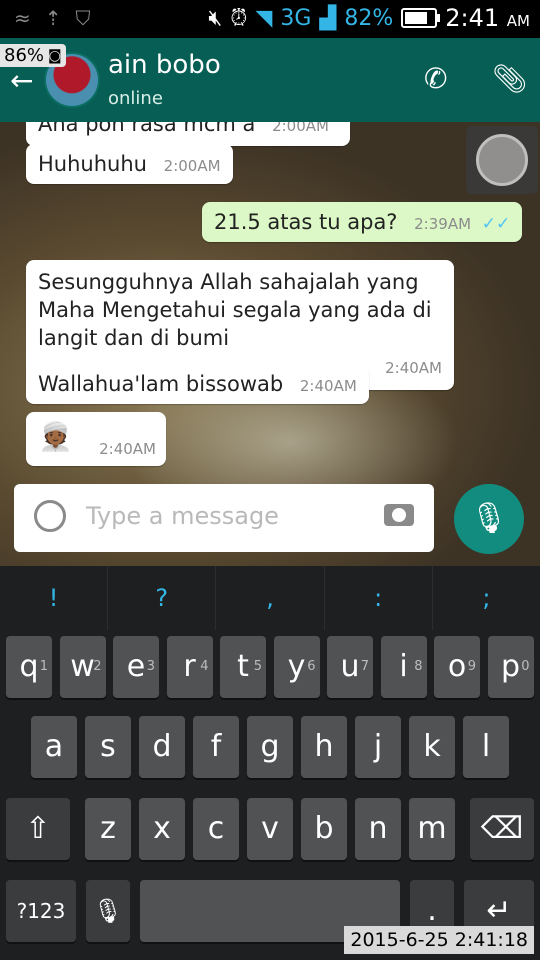 Image resolution: width=540 pixels, height=960 pixels. I want to click on screenshot-timestamp: 2015-6-25 2:41:18, so click(439, 940).